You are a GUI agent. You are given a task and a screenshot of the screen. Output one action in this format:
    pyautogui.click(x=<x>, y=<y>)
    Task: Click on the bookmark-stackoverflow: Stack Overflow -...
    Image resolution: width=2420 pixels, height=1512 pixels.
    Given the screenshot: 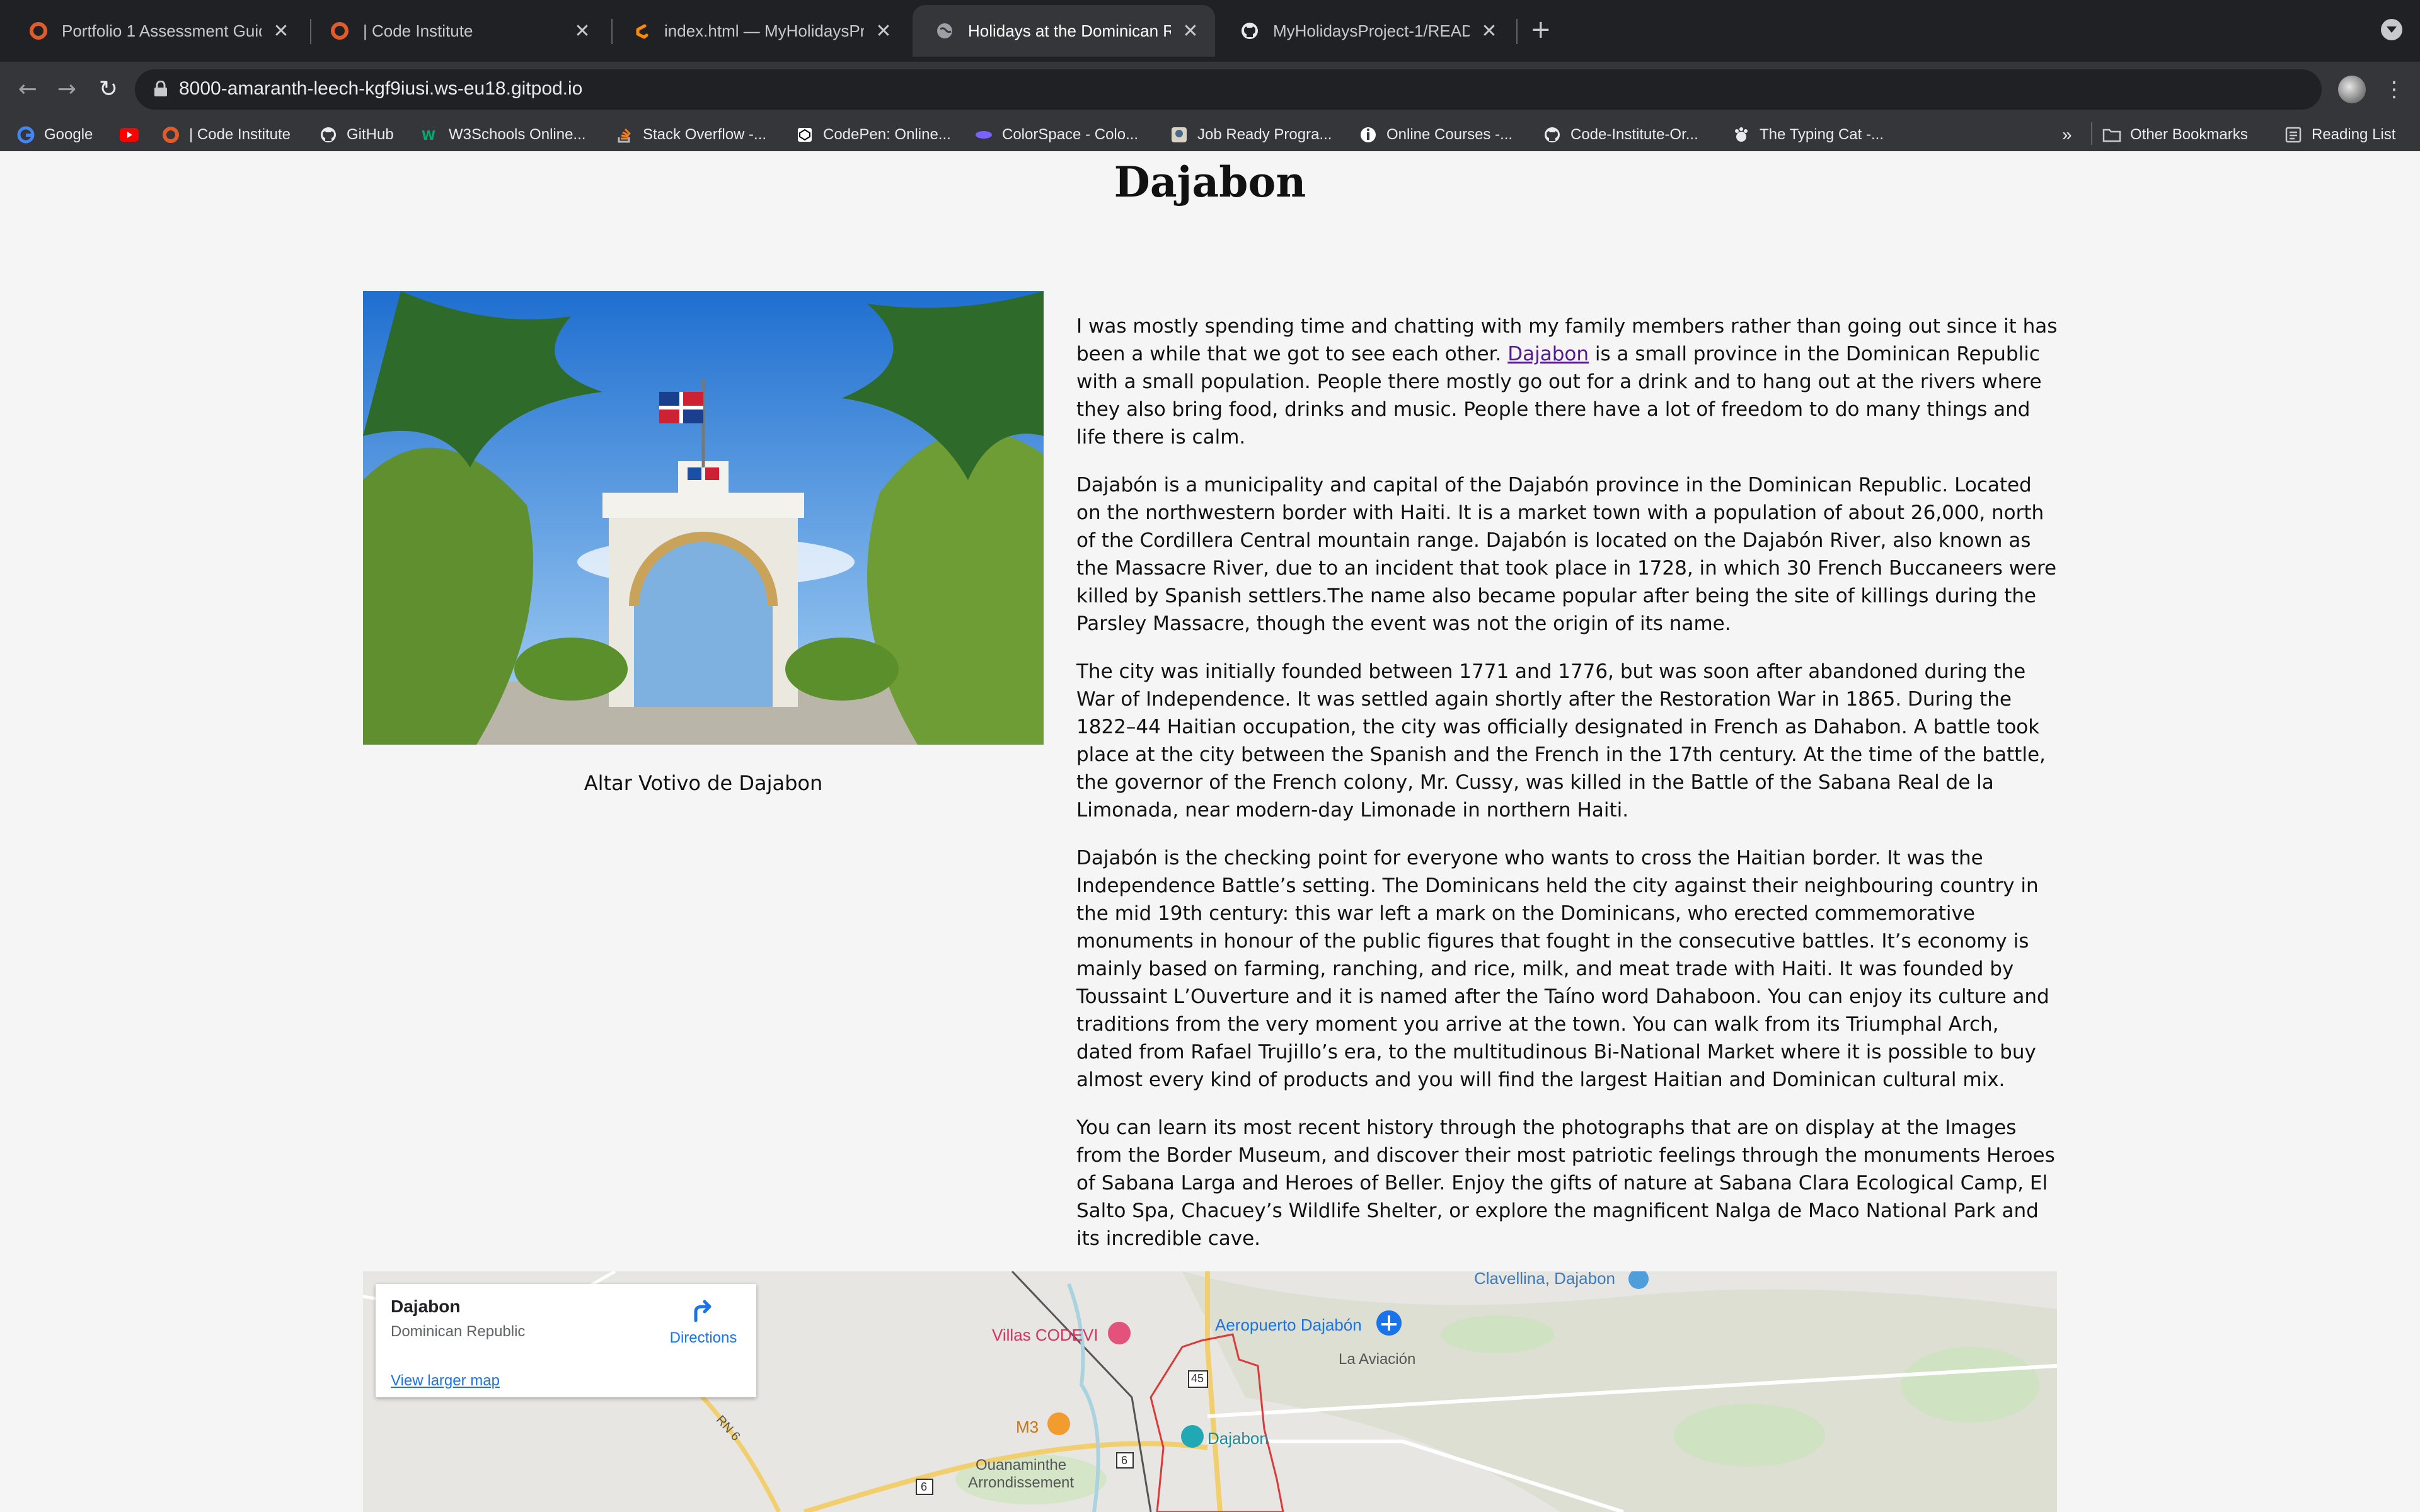 What is the action you would take?
    pyautogui.click(x=691, y=134)
    